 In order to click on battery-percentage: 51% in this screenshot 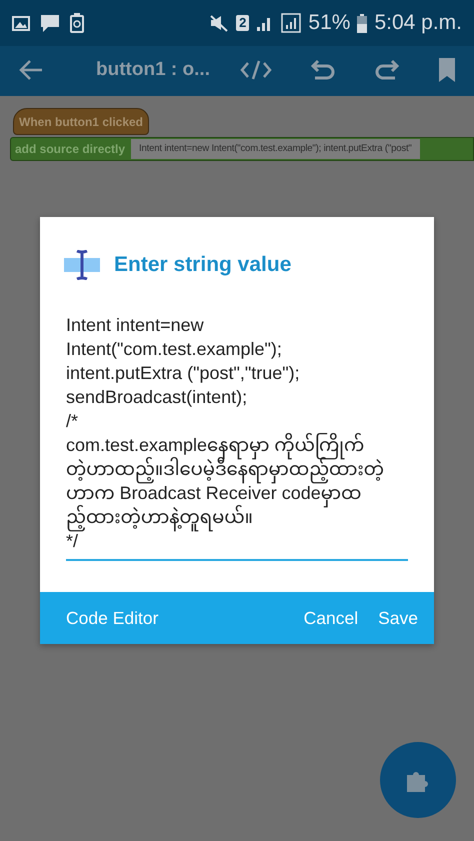, I will do `click(329, 23)`.